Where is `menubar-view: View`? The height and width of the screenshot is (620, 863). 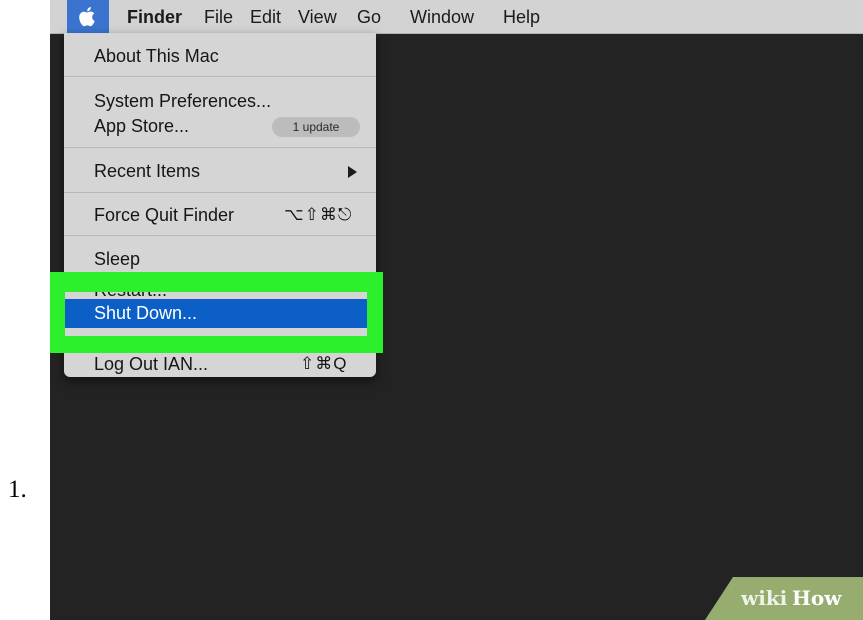 menubar-view: View is located at coordinates (317, 17).